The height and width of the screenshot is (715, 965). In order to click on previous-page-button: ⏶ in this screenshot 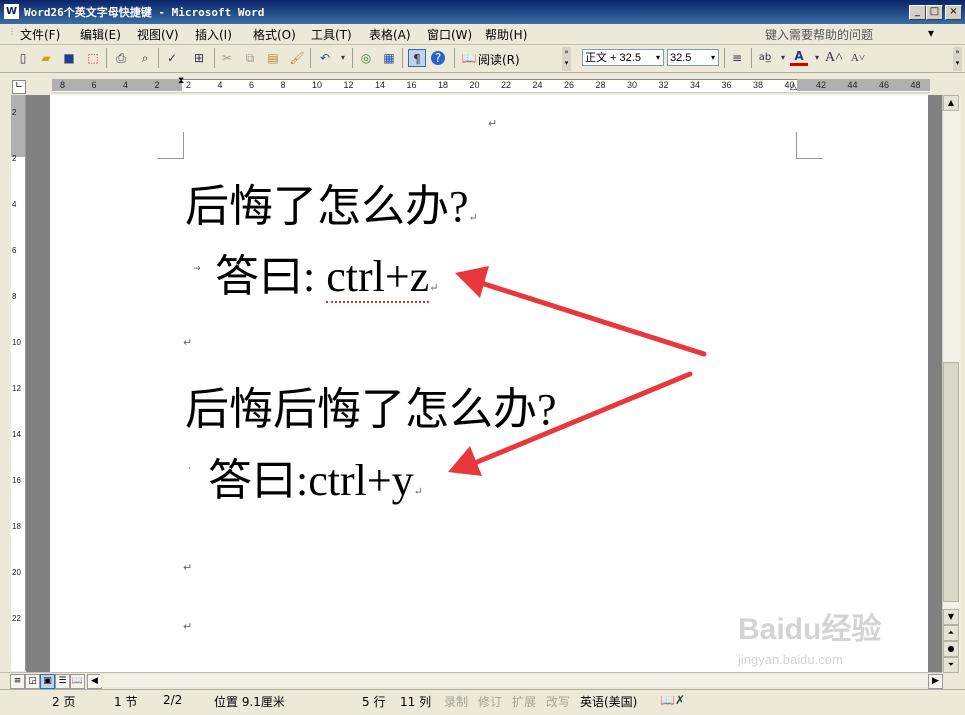, I will do `click(951, 633)`.